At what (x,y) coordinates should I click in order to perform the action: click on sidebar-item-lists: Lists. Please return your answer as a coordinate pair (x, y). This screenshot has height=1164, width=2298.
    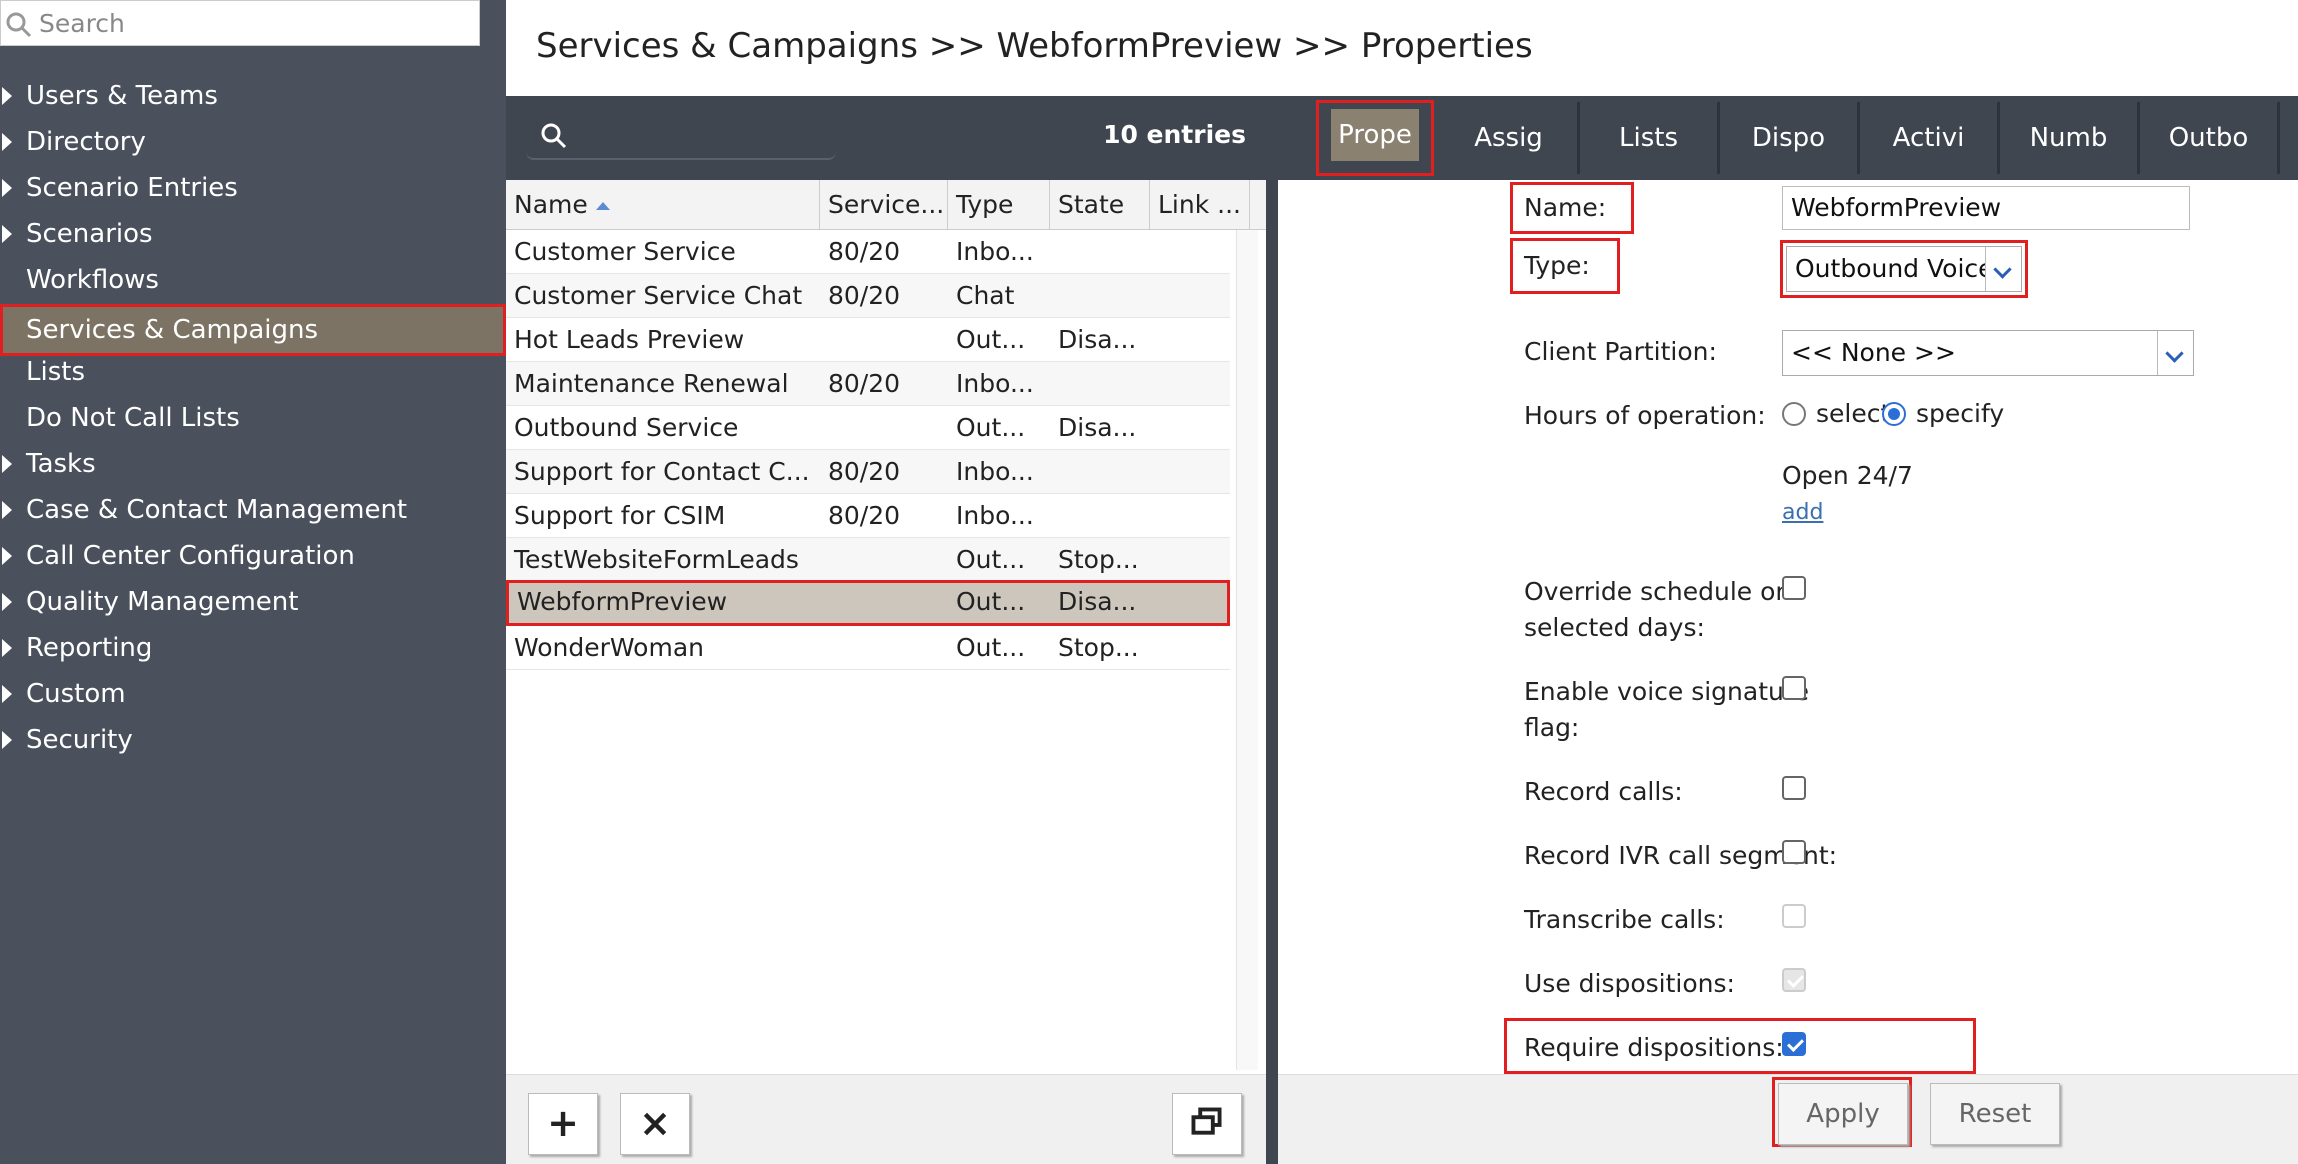
    Looking at the image, I should click on (253, 372).